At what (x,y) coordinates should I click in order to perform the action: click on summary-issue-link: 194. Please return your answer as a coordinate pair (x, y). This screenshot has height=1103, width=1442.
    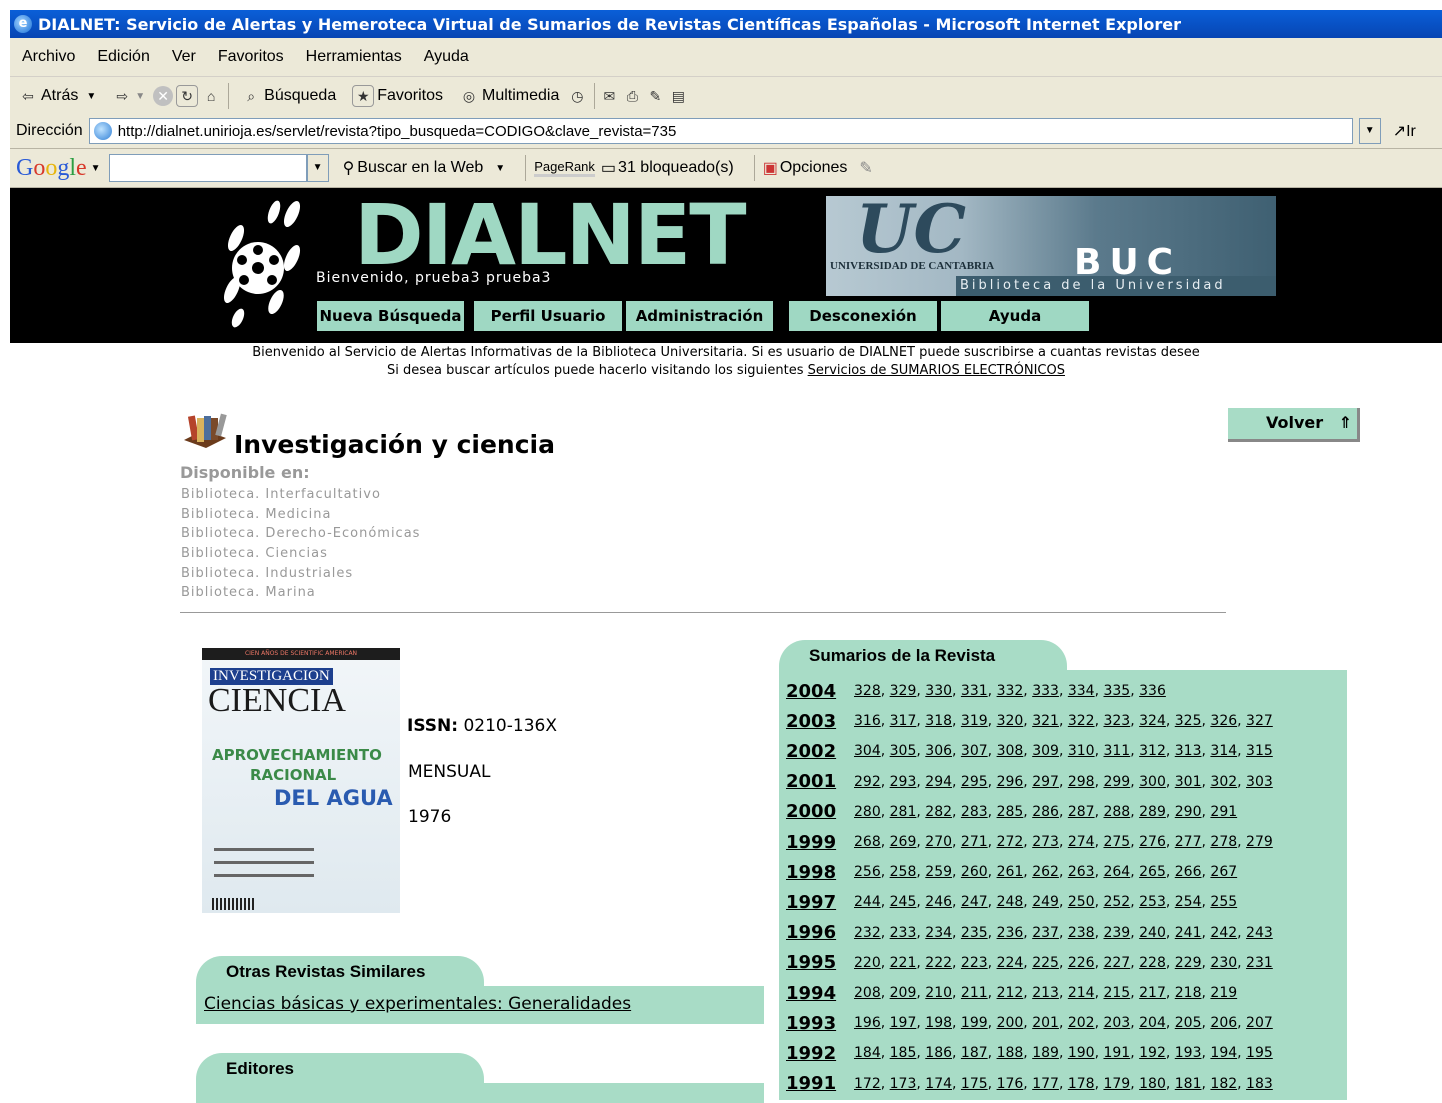
    Looking at the image, I should click on (1223, 1053).